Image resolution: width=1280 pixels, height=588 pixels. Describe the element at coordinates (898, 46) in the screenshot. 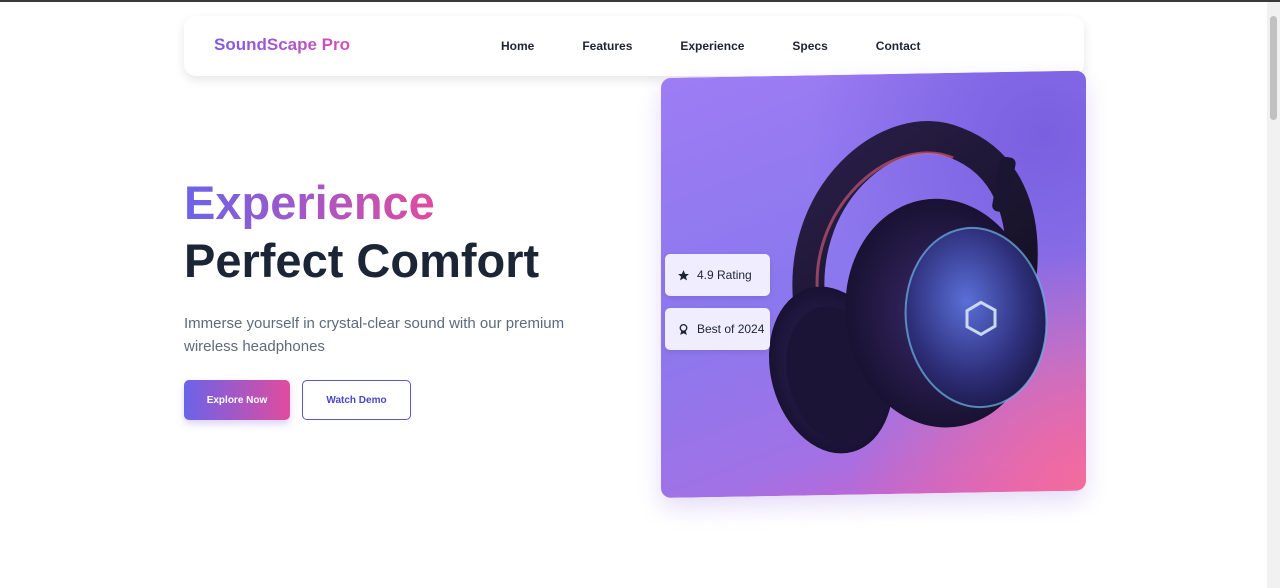

I see `nav-link-contact: Contact` at that location.